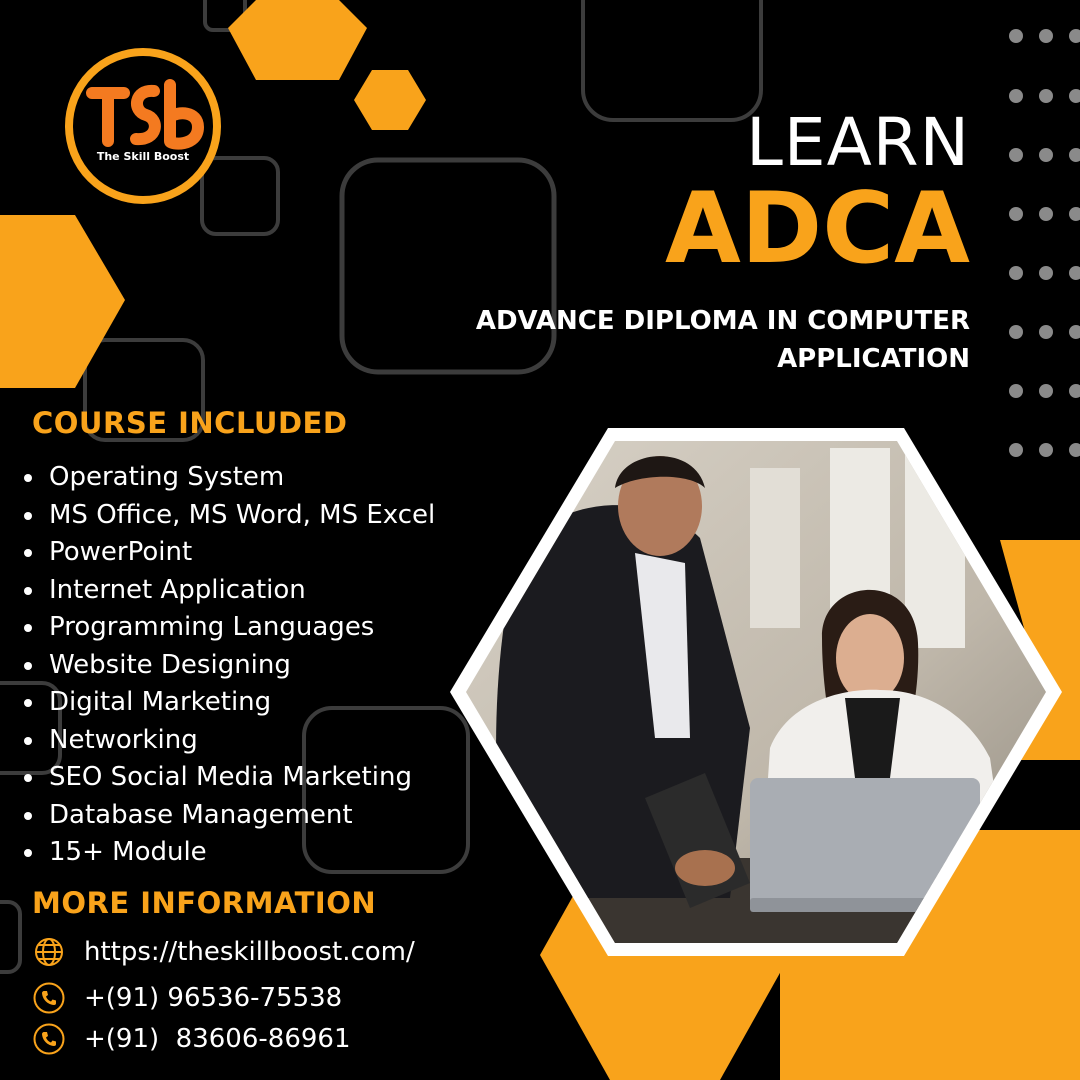 This screenshot has width=1080, height=1080. I want to click on website-link: https://theskillboost.com/, so click(249, 952).